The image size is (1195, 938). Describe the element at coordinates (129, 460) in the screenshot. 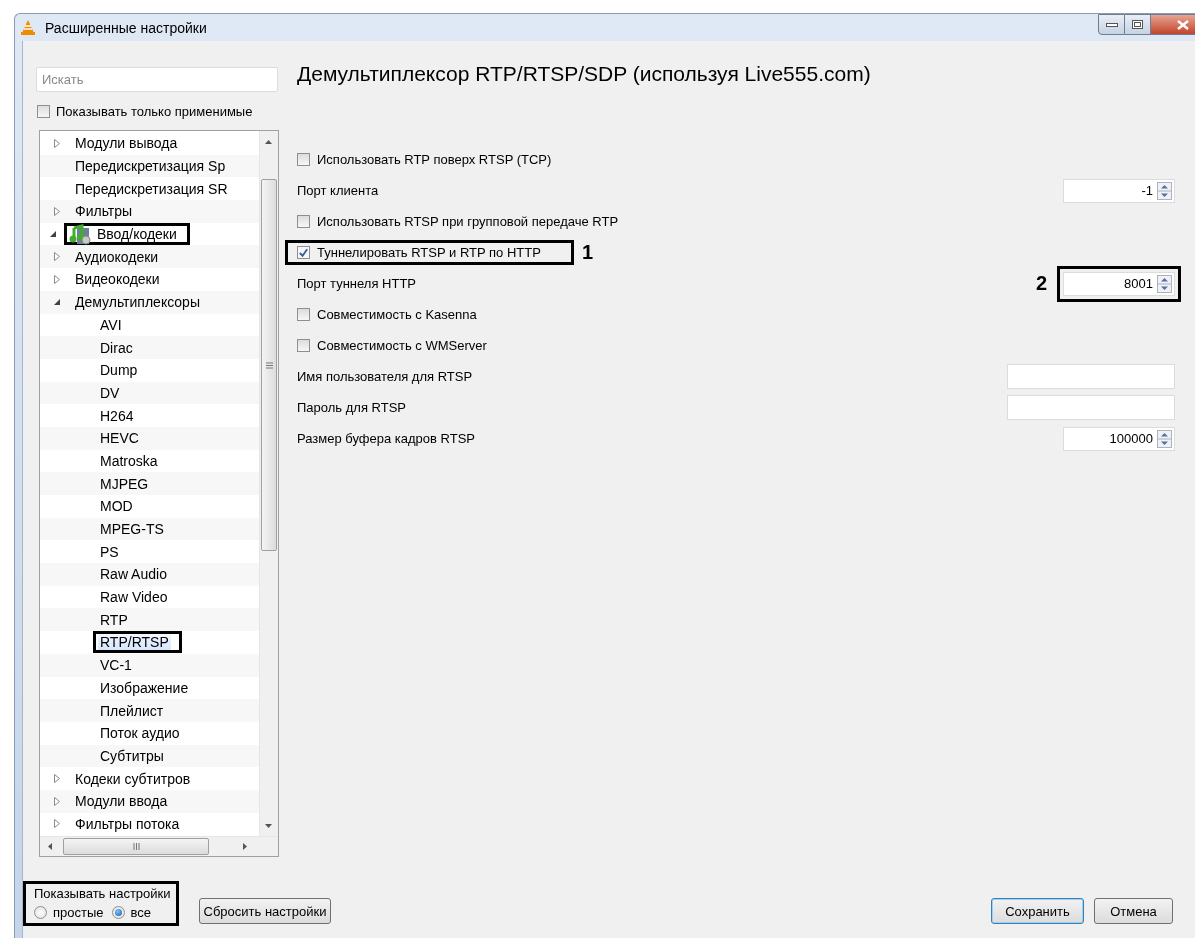

I see `tree-item: Matroska` at that location.